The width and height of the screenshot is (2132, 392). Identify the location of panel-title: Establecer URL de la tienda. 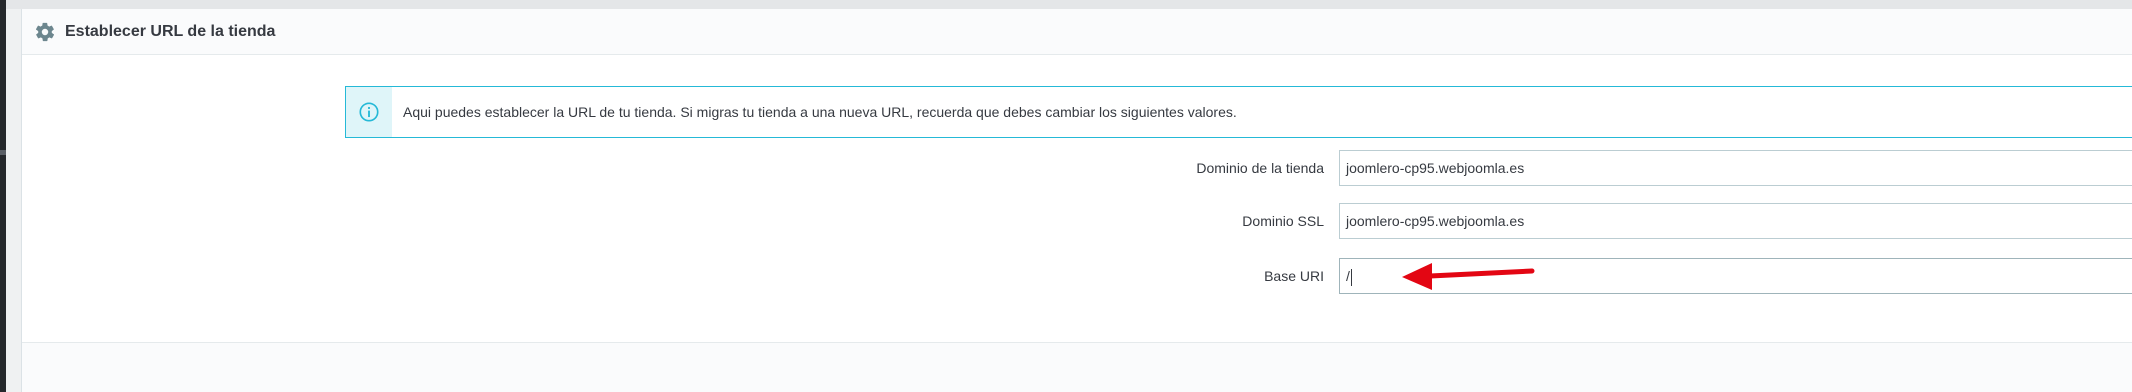
(170, 31).